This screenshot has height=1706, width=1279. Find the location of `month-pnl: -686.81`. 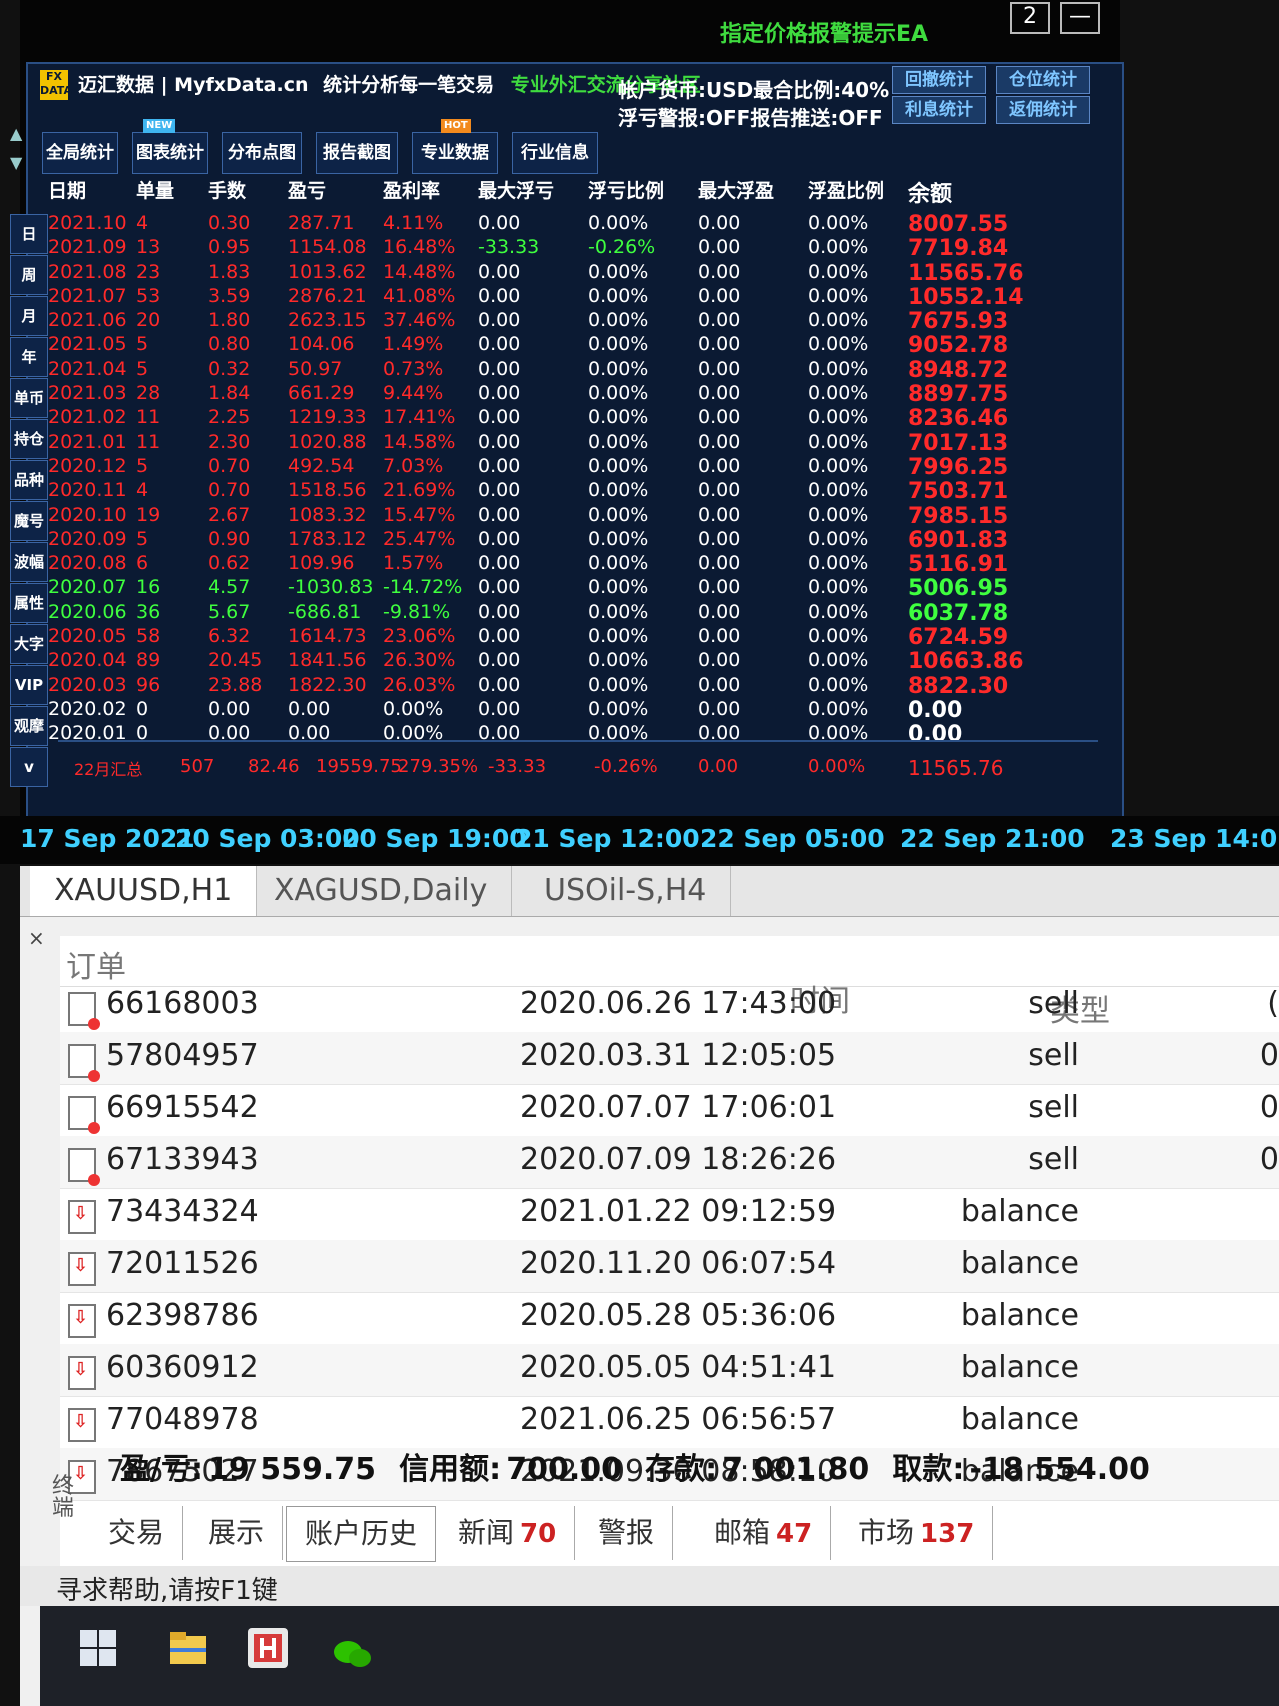

month-pnl: -686.81 is located at coordinates (325, 611).